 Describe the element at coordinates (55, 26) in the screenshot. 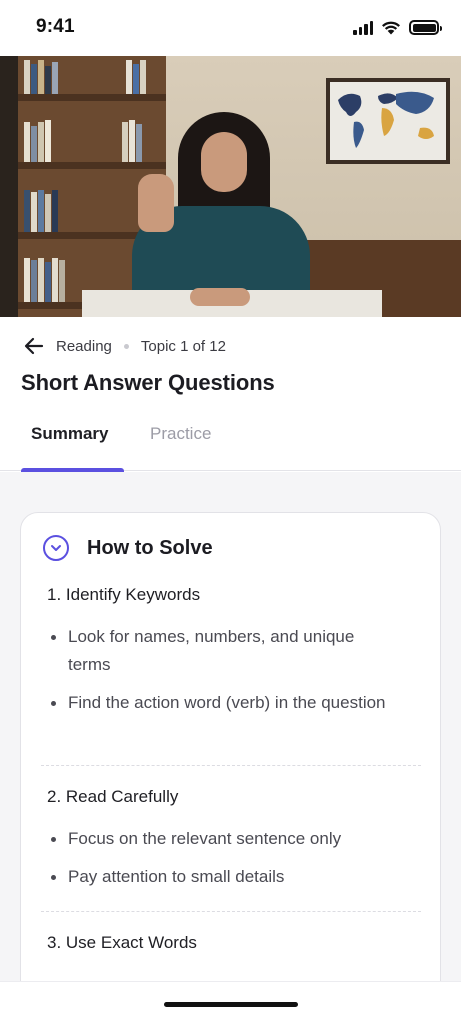

I see `status-time: 9:41` at that location.